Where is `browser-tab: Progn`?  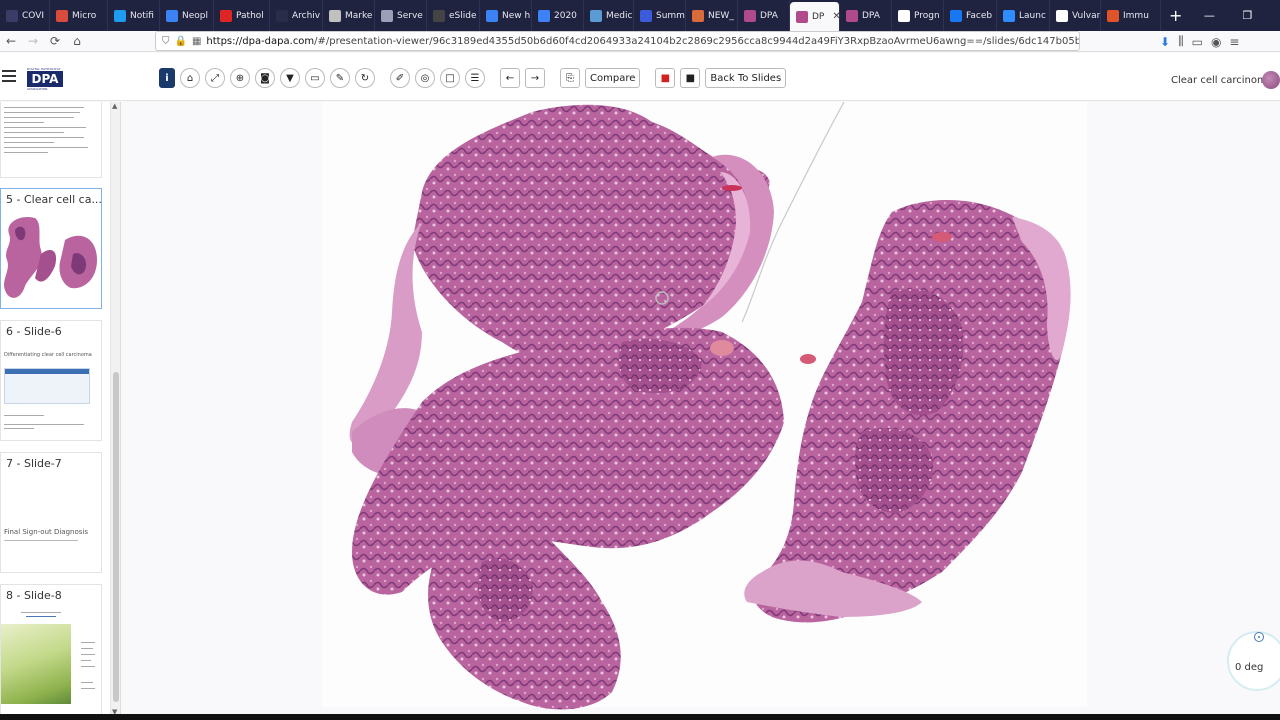 browser-tab: Progn is located at coordinates (918, 15).